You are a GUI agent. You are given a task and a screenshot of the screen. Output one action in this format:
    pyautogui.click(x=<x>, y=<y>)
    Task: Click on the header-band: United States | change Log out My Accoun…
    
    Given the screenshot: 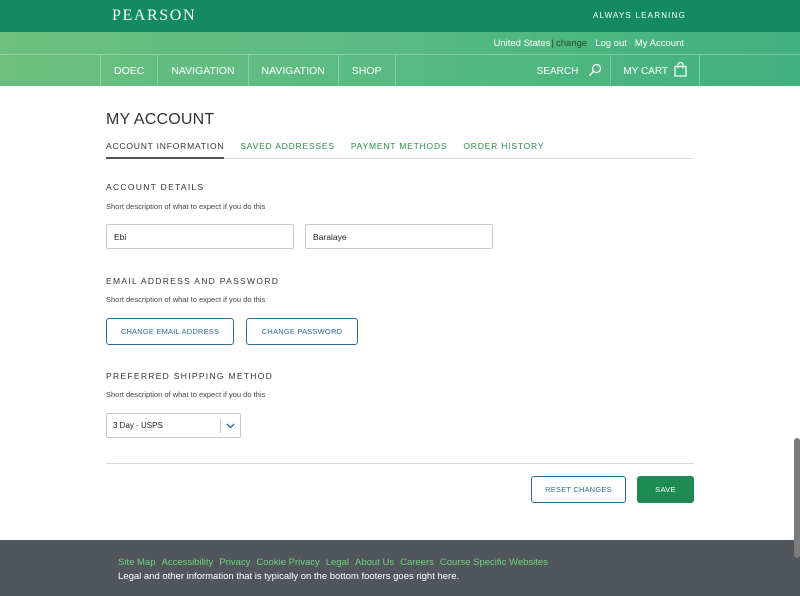 What is the action you would take?
    pyautogui.click(x=400, y=59)
    